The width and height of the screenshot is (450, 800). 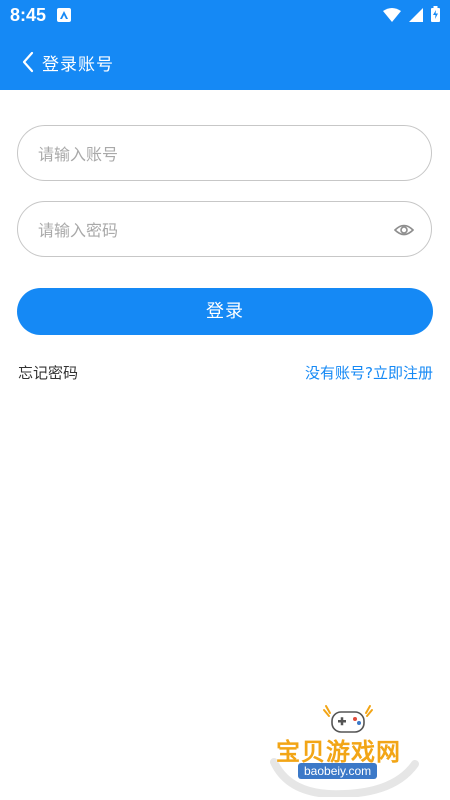 I want to click on chevron-left-icon, so click(x=28, y=62).